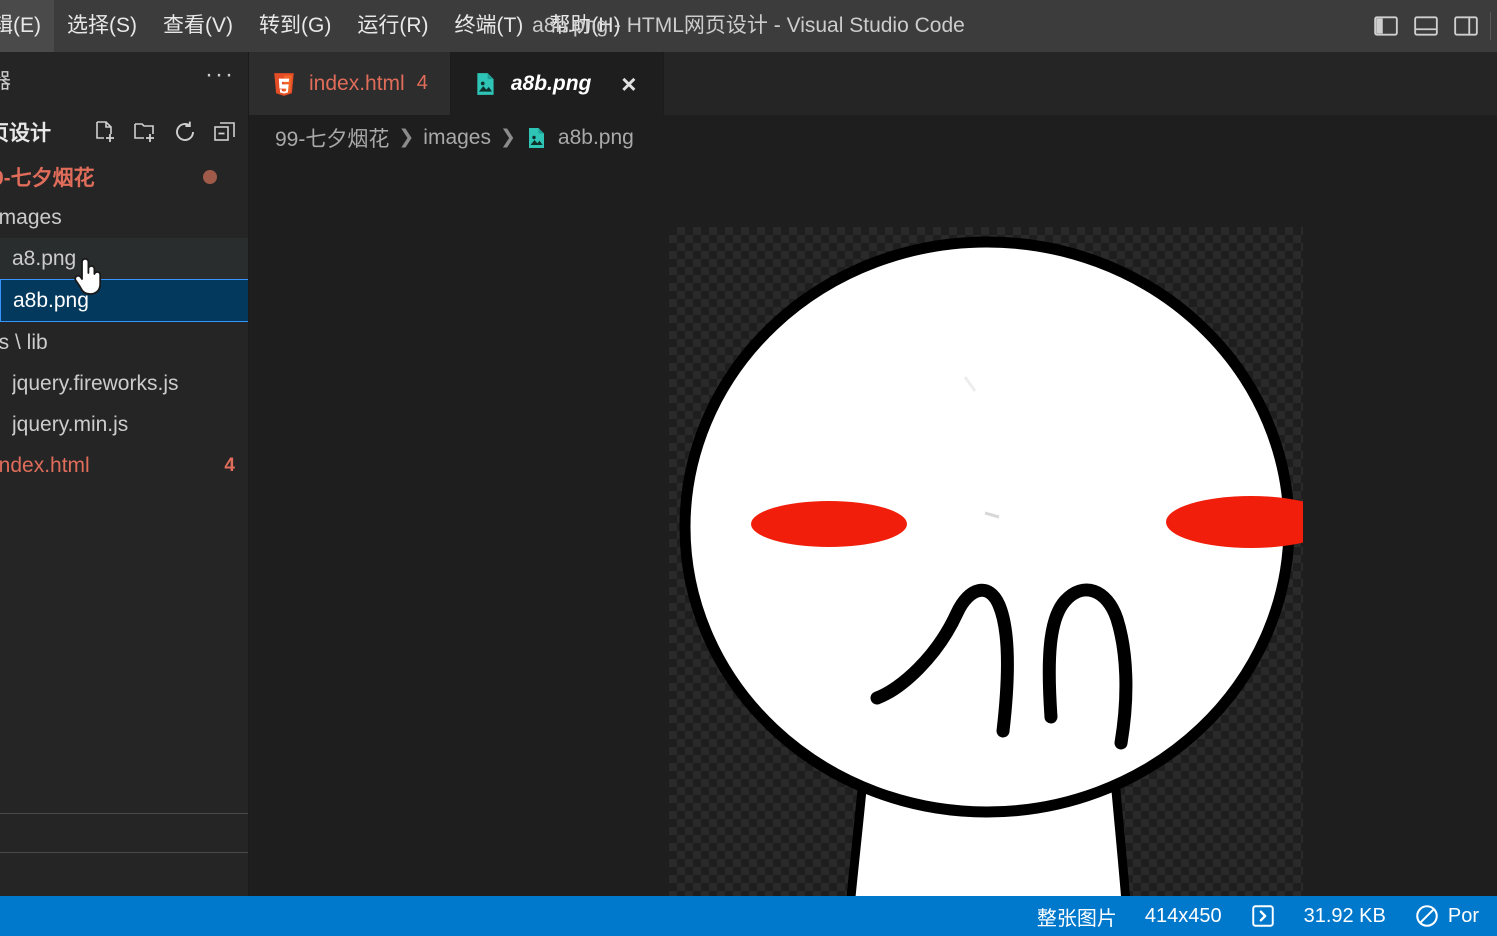 Image resolution: width=1497 pixels, height=936 pixels. What do you see at coordinates (1490, 26) in the screenshot?
I see `titlebar-divider` at bounding box center [1490, 26].